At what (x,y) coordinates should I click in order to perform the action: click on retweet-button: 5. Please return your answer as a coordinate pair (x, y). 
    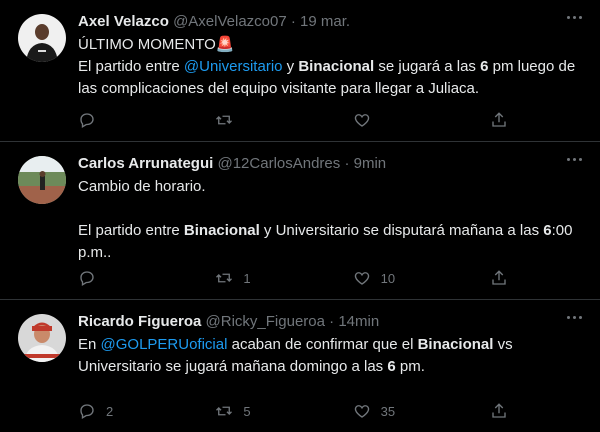
    Looking at the image, I should click on (265, 411).